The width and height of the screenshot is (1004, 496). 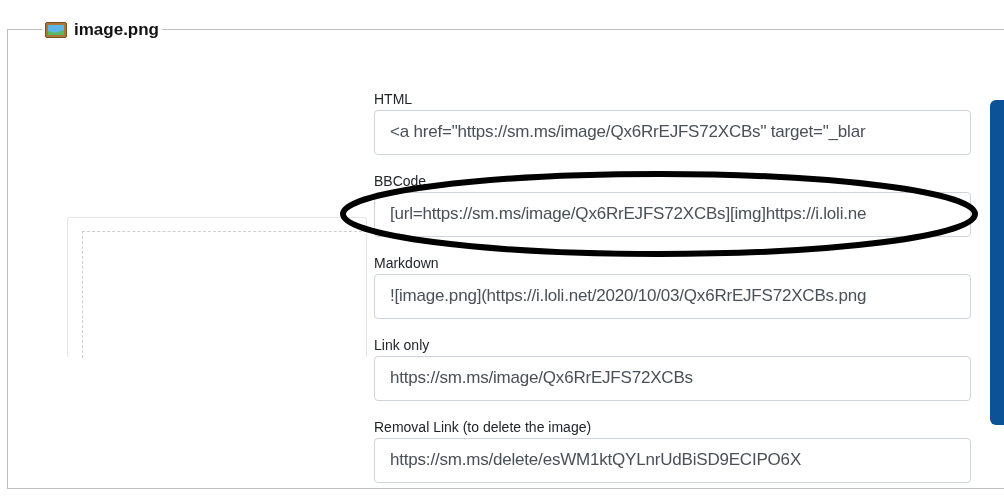 I want to click on text-field: https://sm.ms/delete/esWM1ktQYLnrUdBiSD9ECIPO6X, so click(x=672, y=460).